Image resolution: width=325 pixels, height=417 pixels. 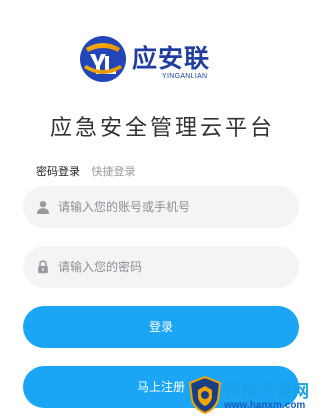 What do you see at coordinates (266, 392) in the screenshot?
I see `watermark-name: 西美手游网` at bounding box center [266, 392].